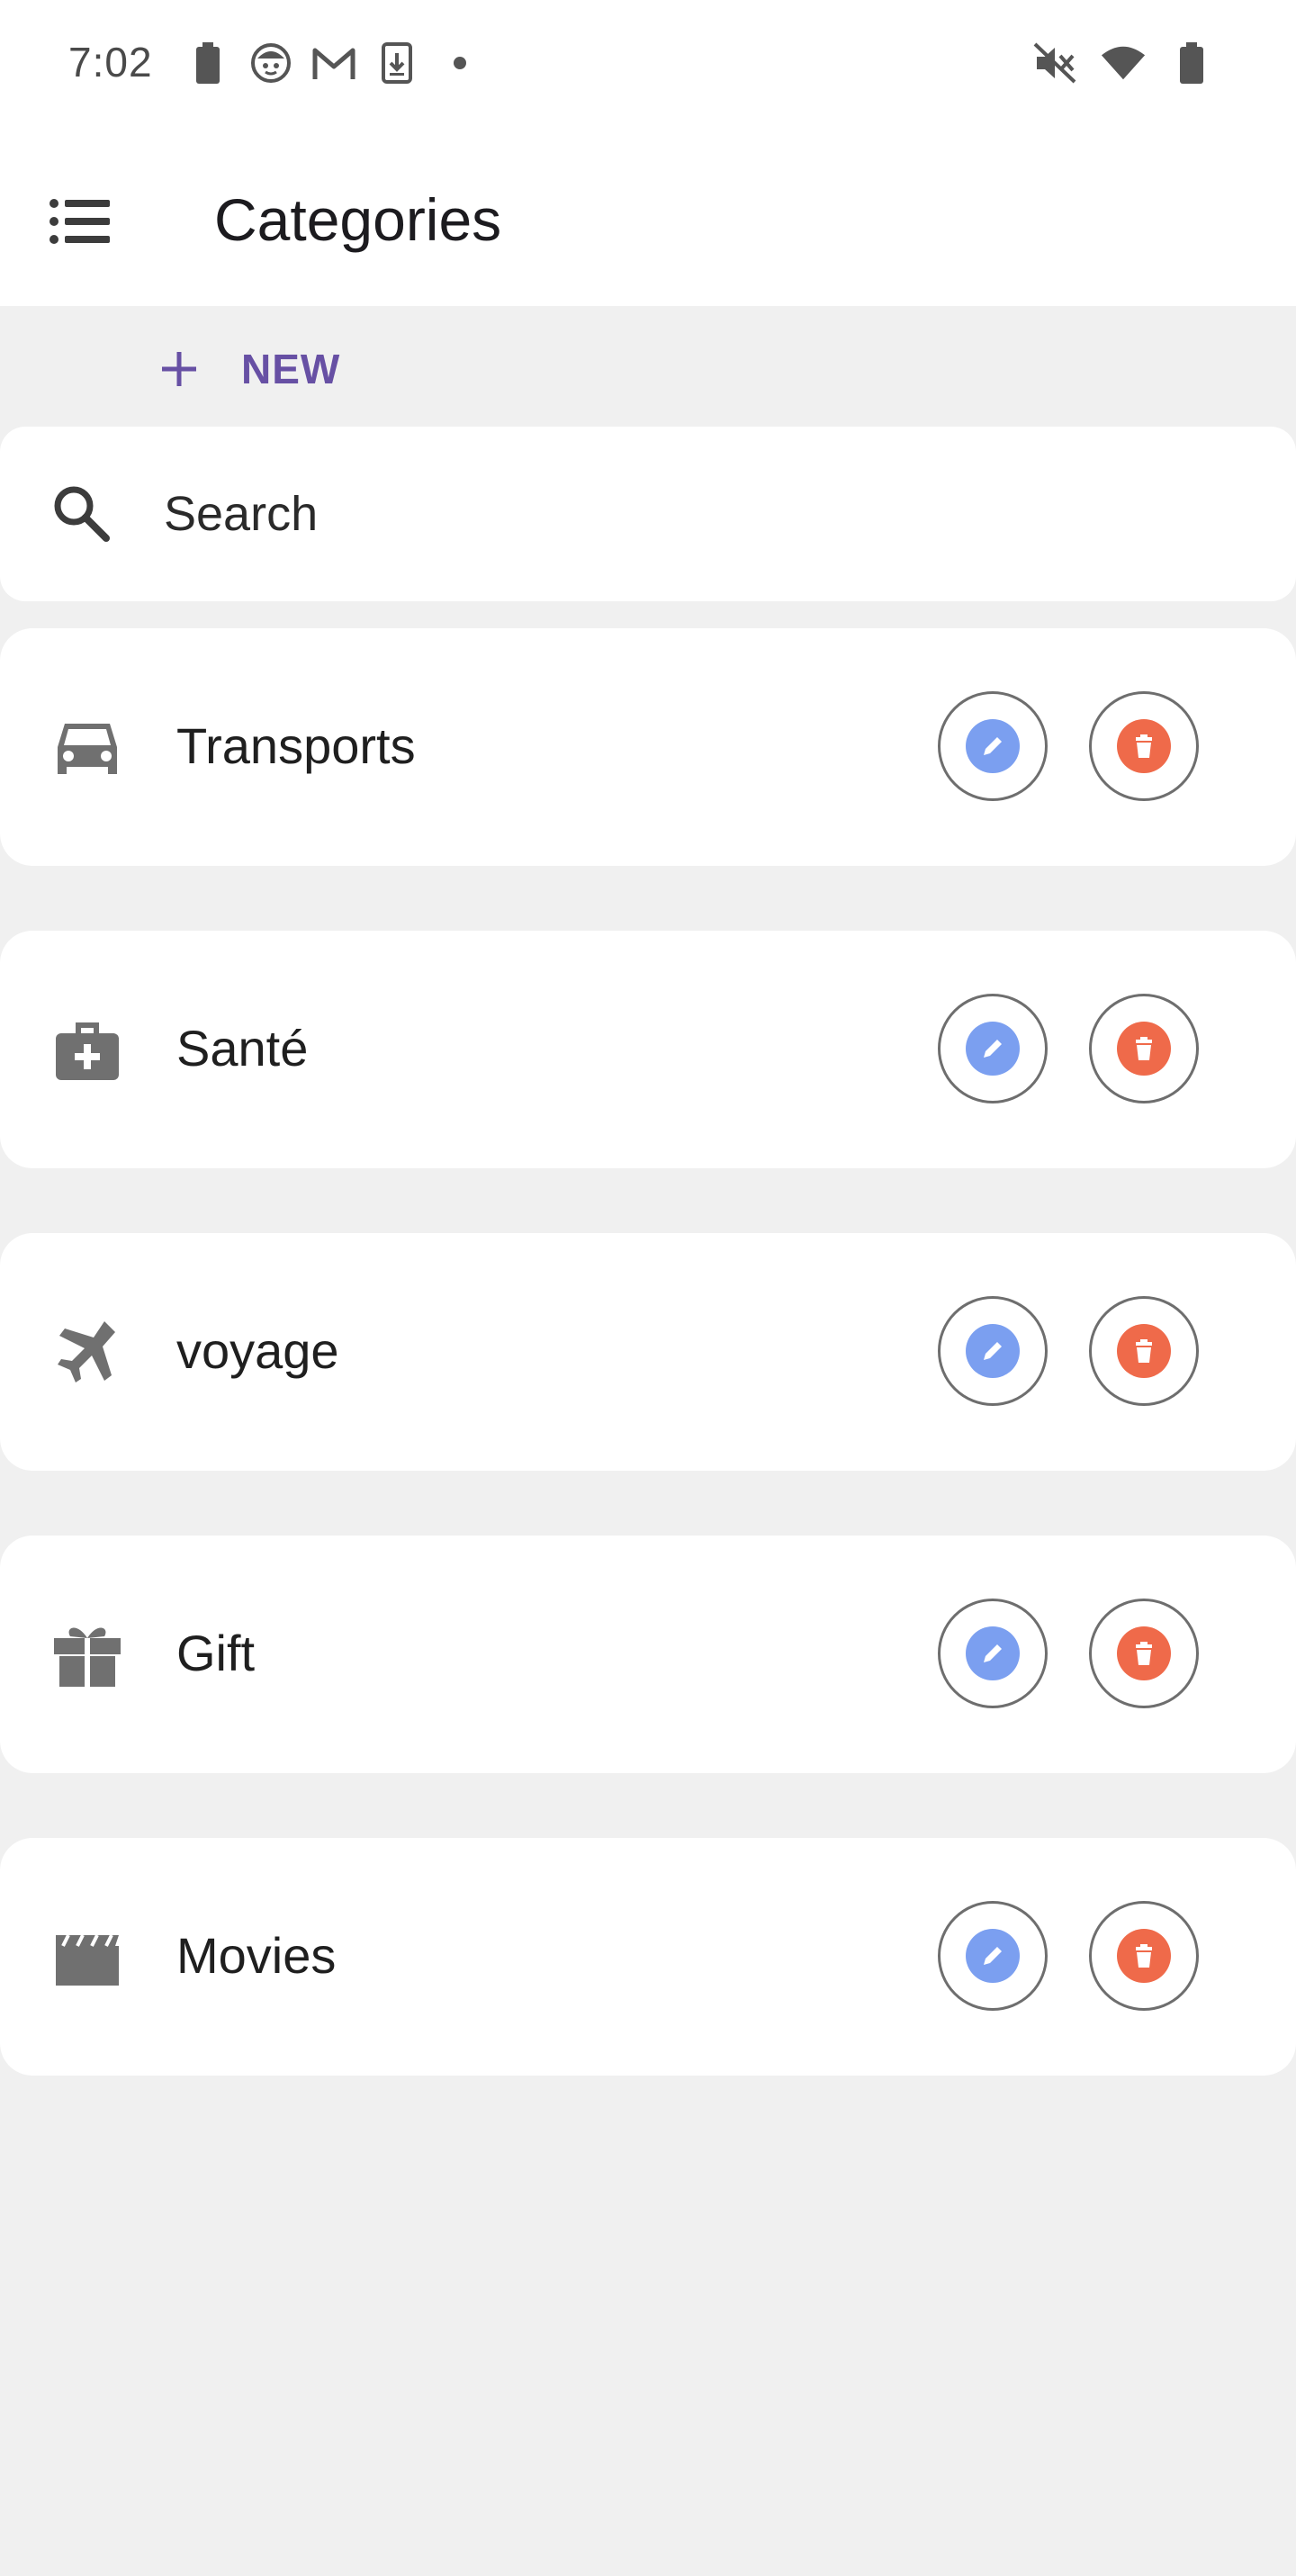  What do you see at coordinates (87, 1050) in the screenshot?
I see `medical-bag-icon` at bounding box center [87, 1050].